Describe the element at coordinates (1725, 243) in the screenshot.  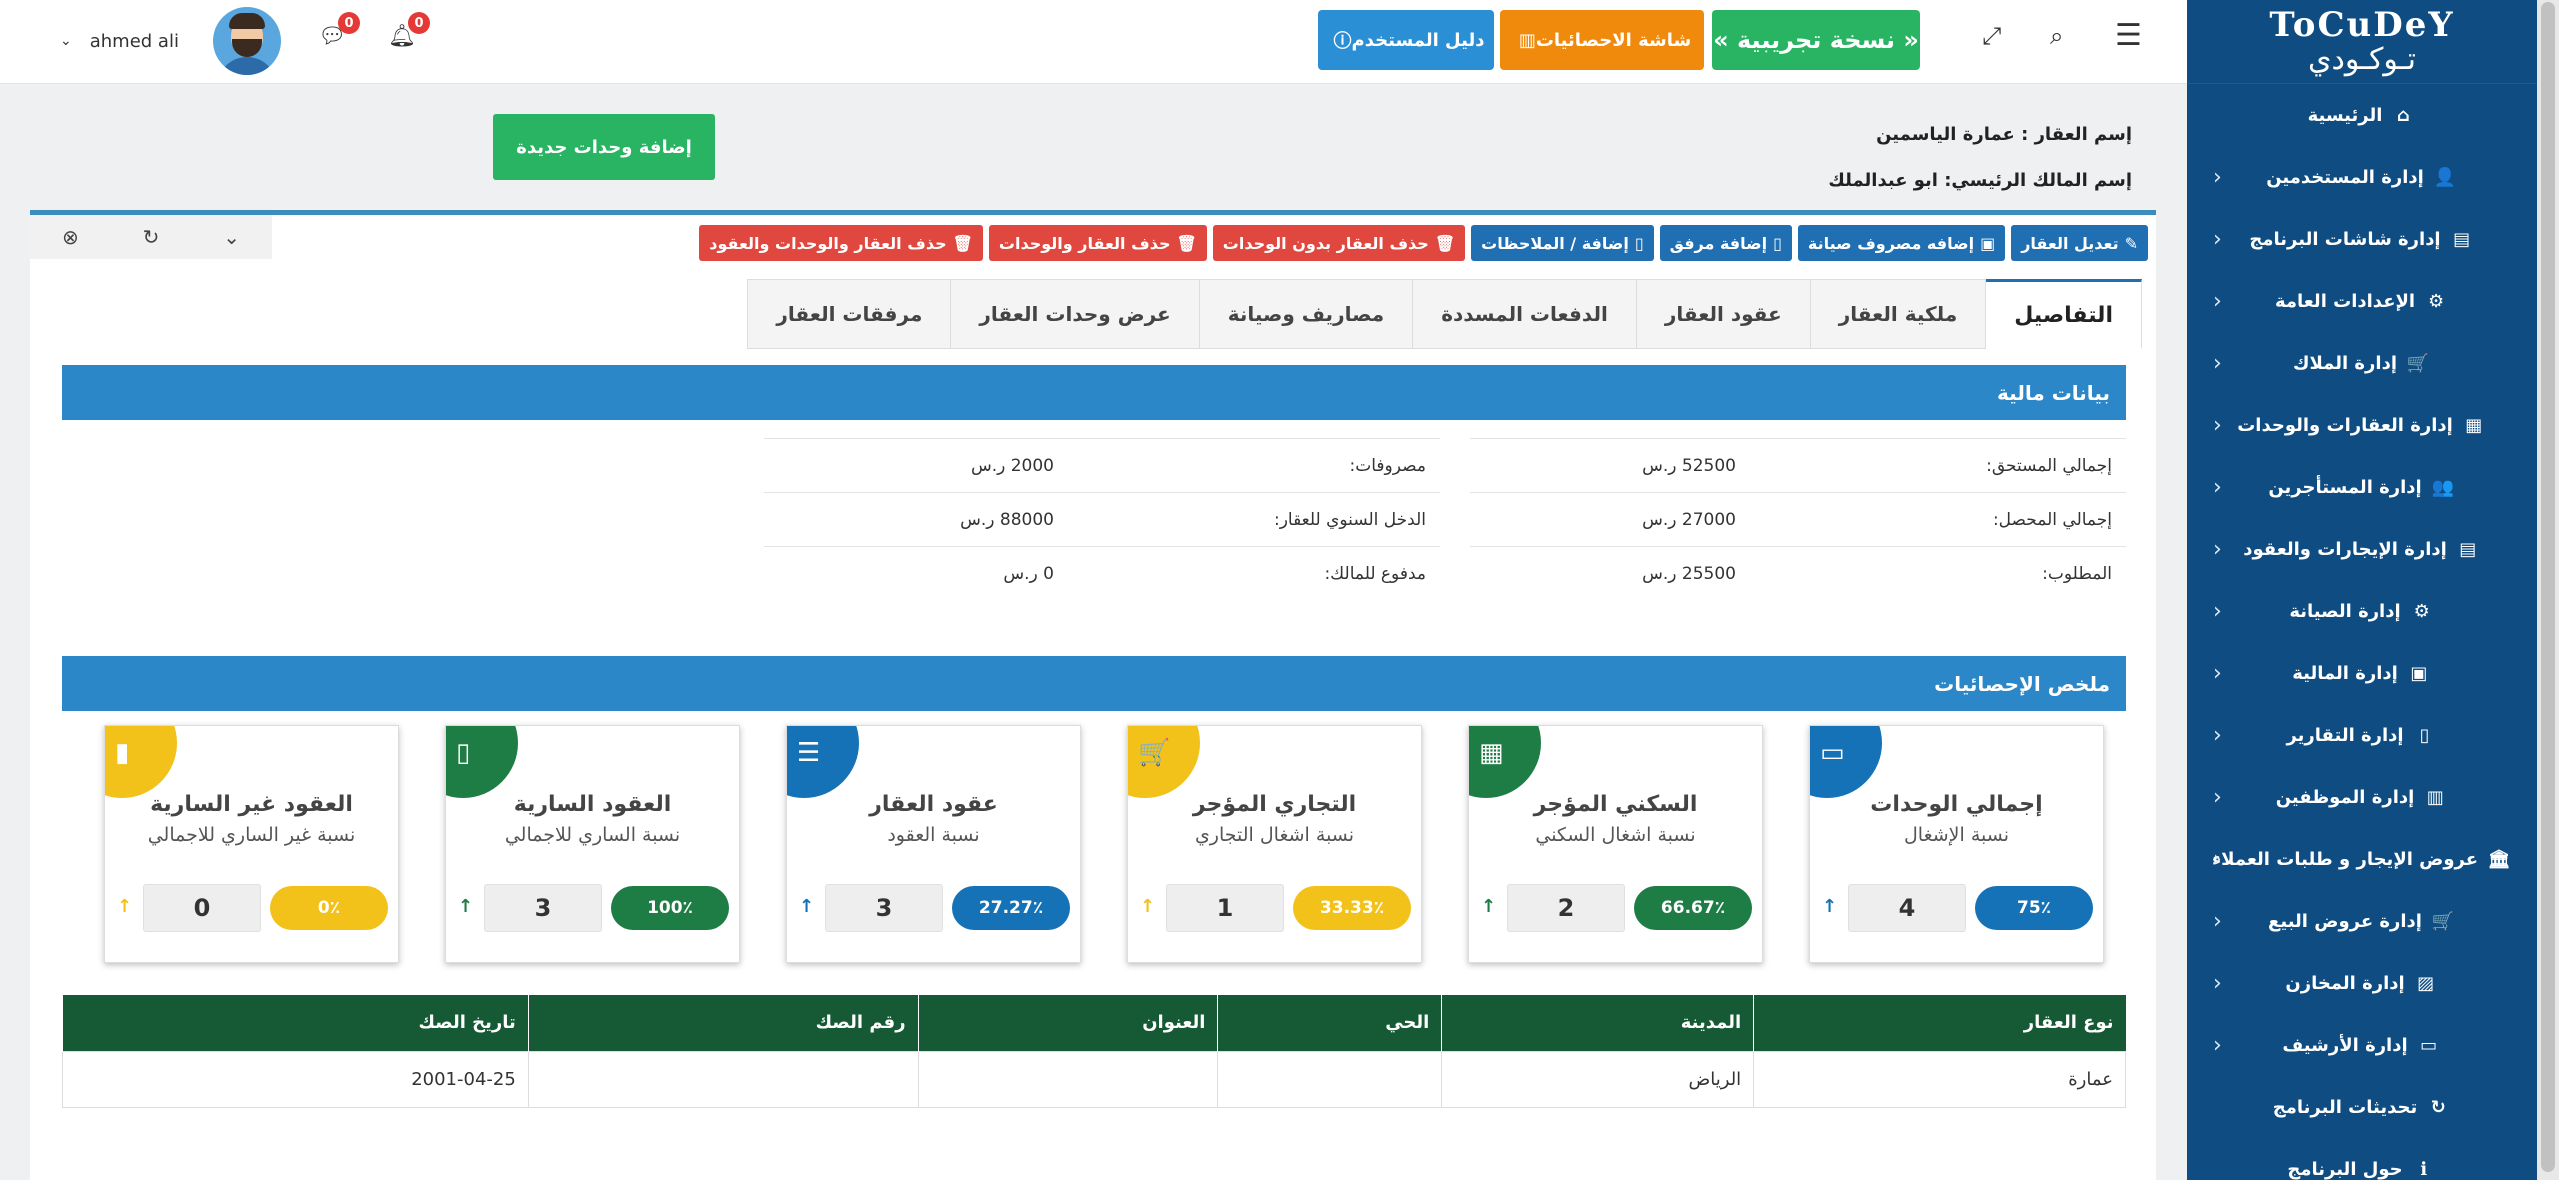
I see `action-button: ▯ إضافة مرفق` at that location.